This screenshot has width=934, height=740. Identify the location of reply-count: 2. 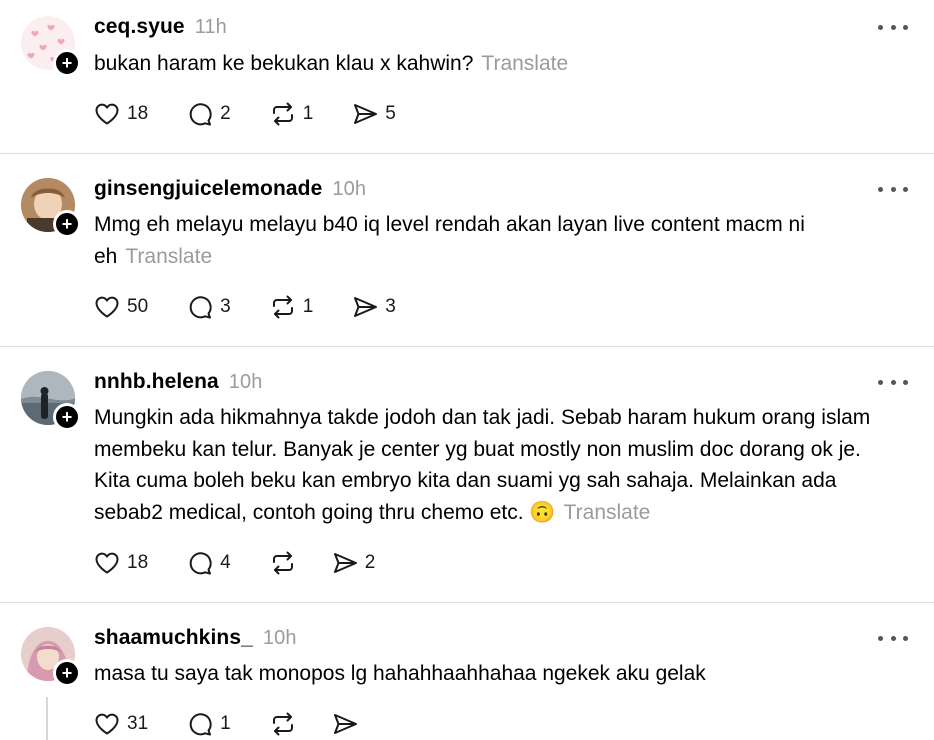
(225, 113).